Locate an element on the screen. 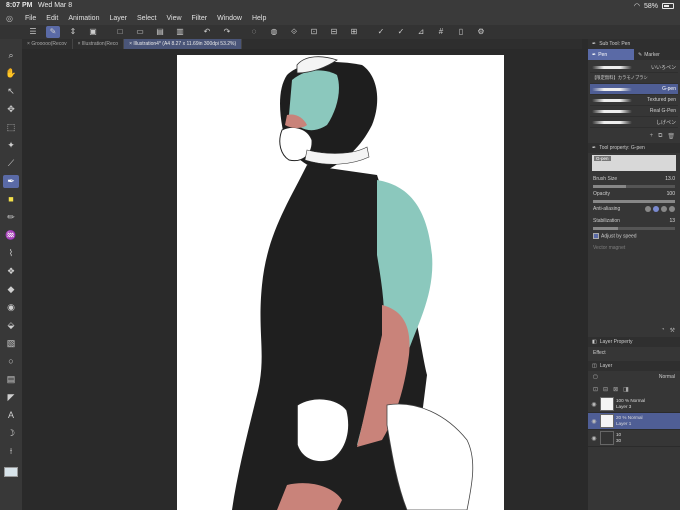 Image resolution: width=680 pixels, height=510 pixels. brush-item: Textured pen is located at coordinates (634, 100).